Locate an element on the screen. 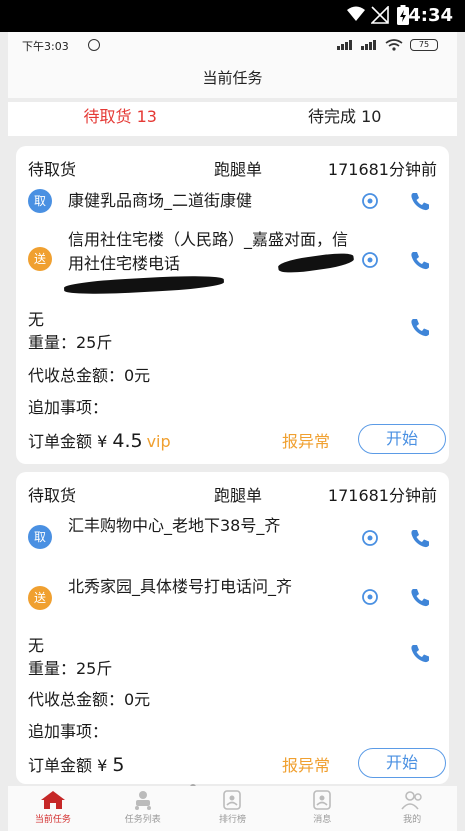 This screenshot has height=831, width=465. page-title: 当前任务 is located at coordinates (232, 78).